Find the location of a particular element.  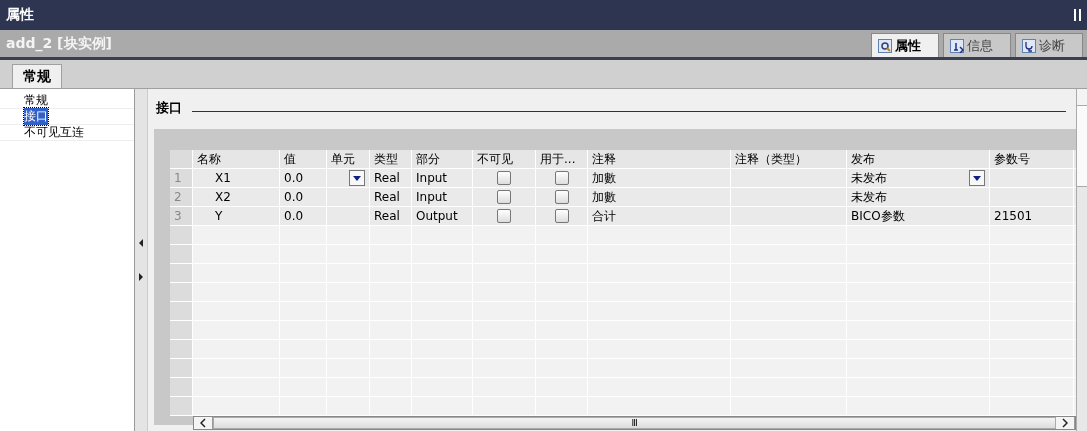

column-header: 不可见 is located at coordinates (504, 159).